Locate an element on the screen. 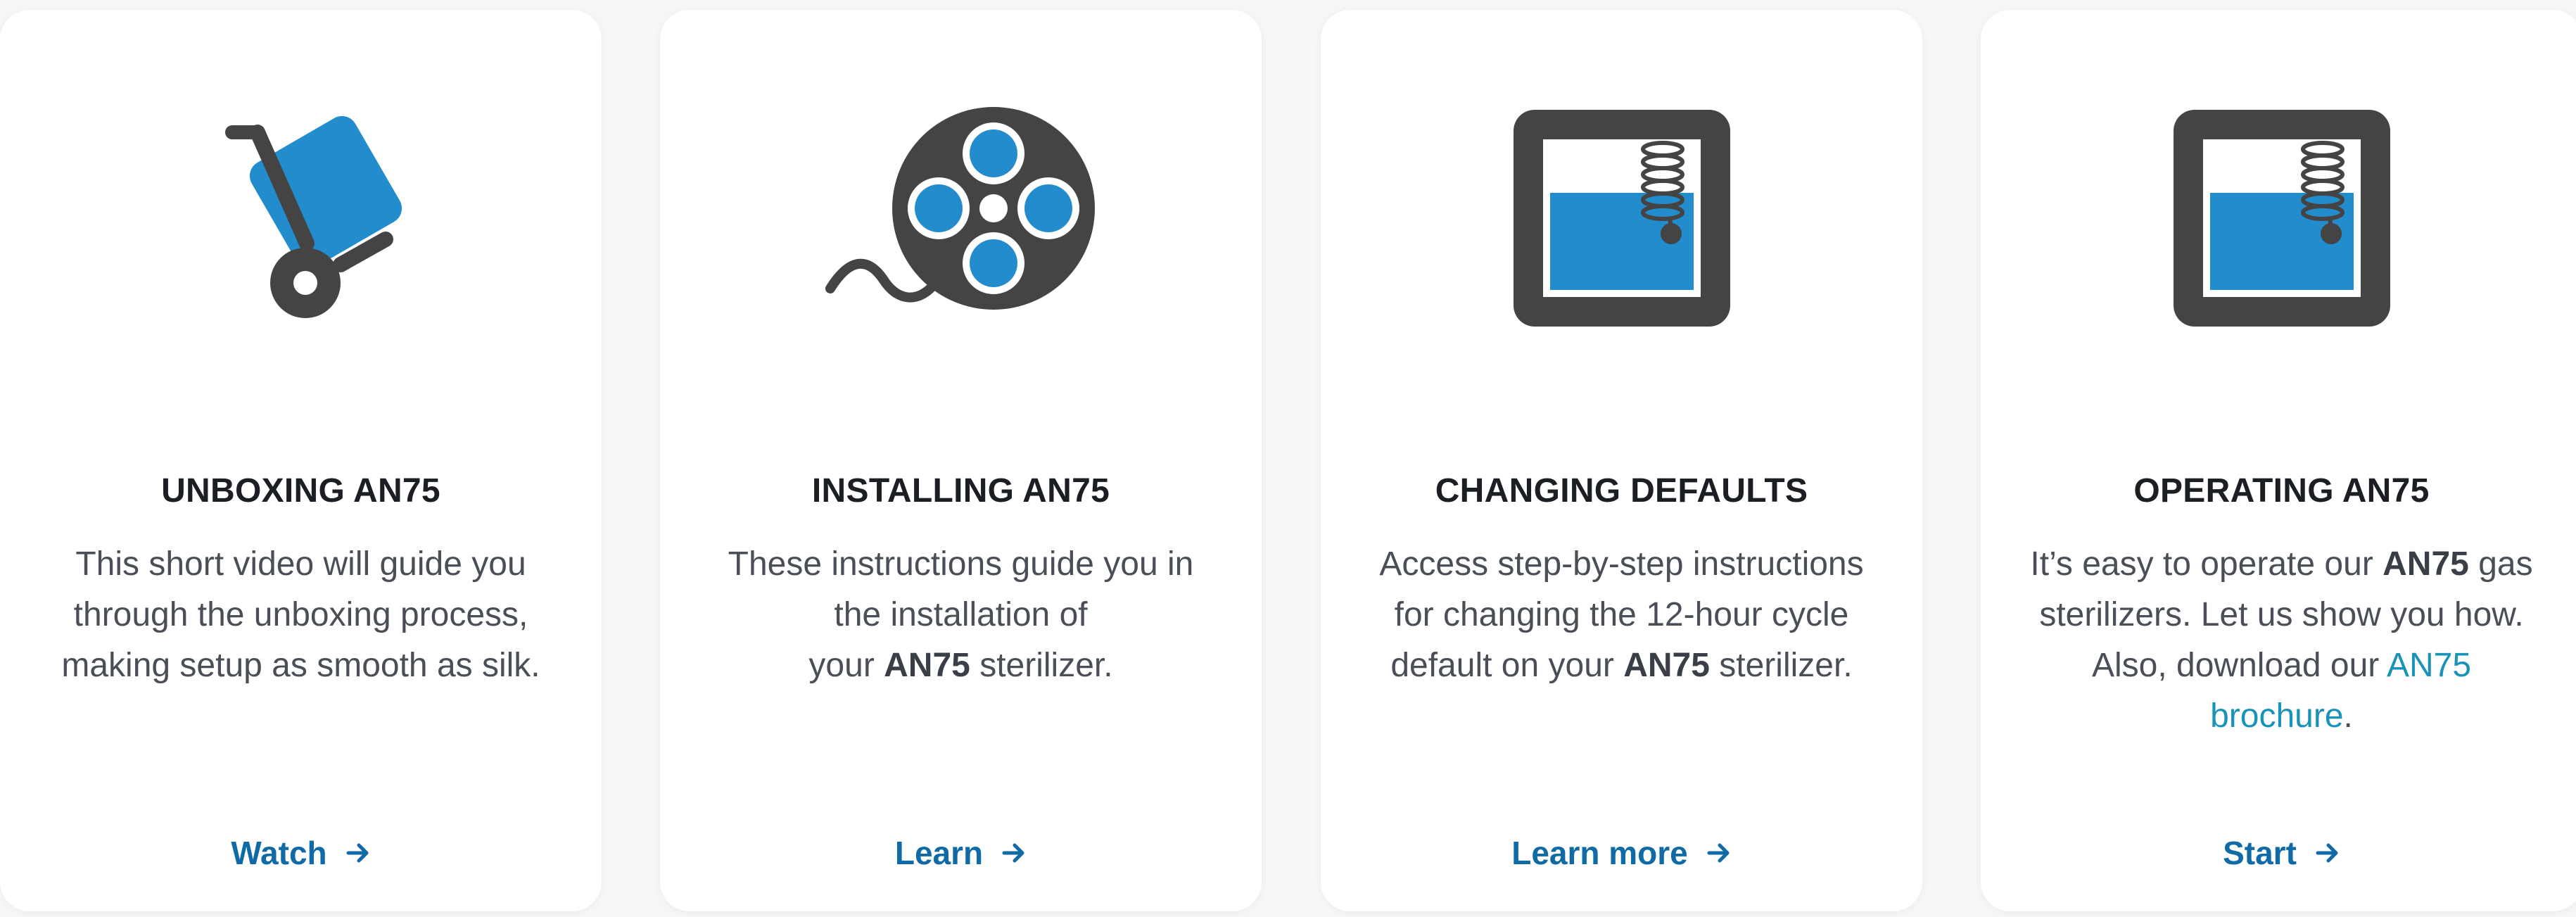 The image size is (2576, 917). desc-line: sterilizers. Let us show you how. is located at coordinates (2281, 614).